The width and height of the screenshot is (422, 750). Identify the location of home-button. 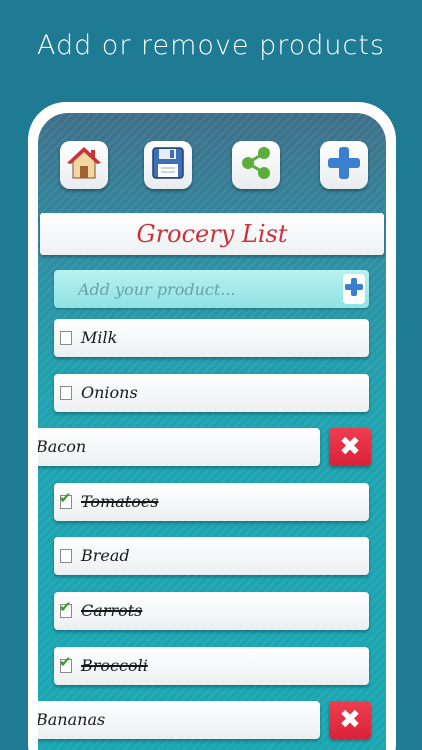
(84, 165).